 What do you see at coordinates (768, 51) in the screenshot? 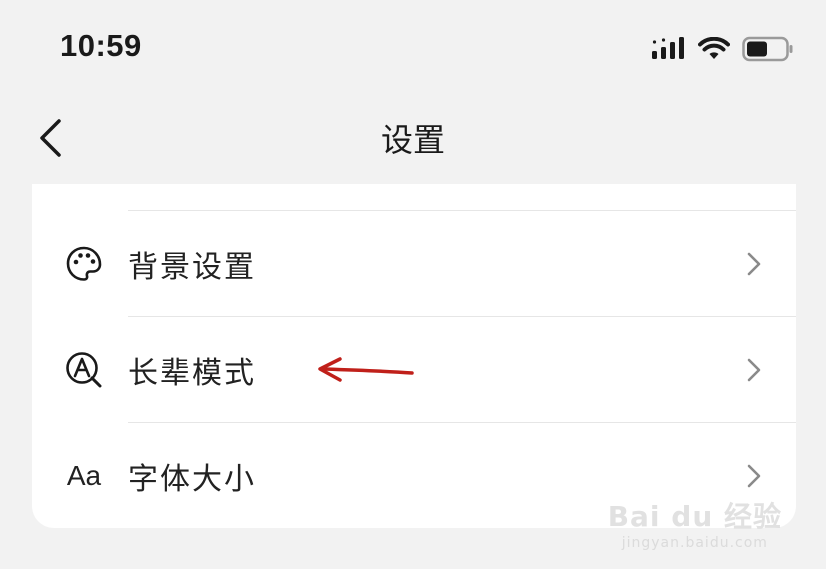
I see `battery-icon` at bounding box center [768, 51].